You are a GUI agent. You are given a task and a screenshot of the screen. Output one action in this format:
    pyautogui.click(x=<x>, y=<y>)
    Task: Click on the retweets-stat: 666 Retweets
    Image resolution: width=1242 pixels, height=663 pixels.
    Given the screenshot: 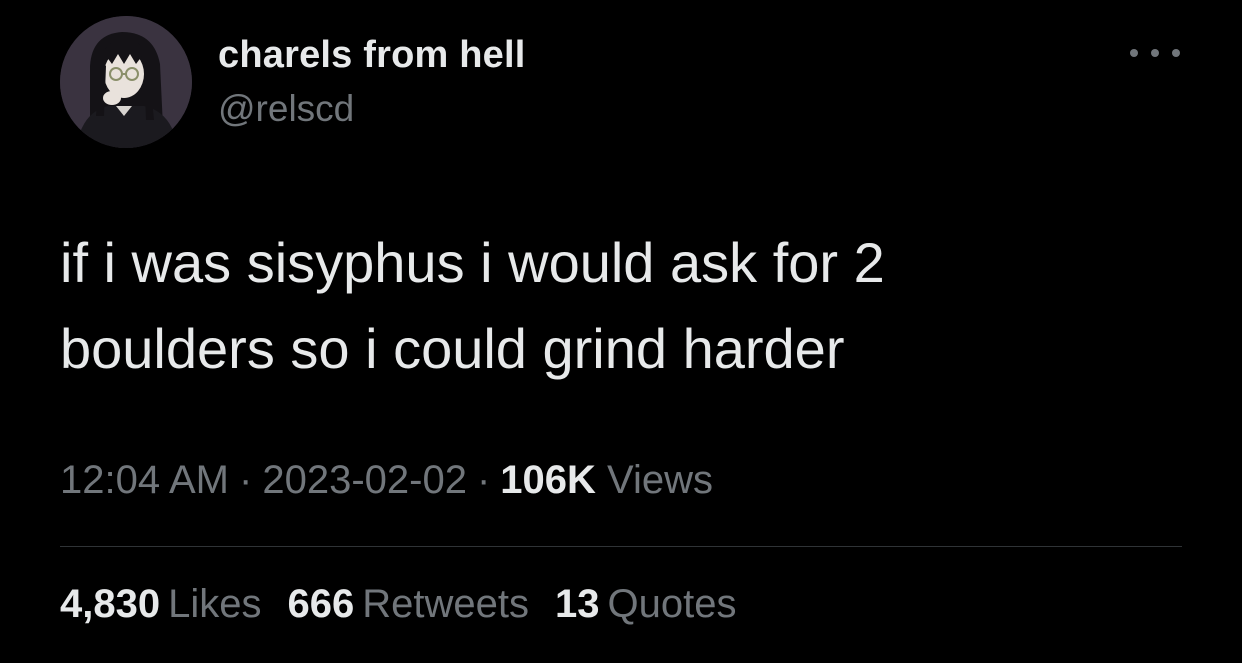 What is the action you would take?
    pyautogui.click(x=409, y=604)
    